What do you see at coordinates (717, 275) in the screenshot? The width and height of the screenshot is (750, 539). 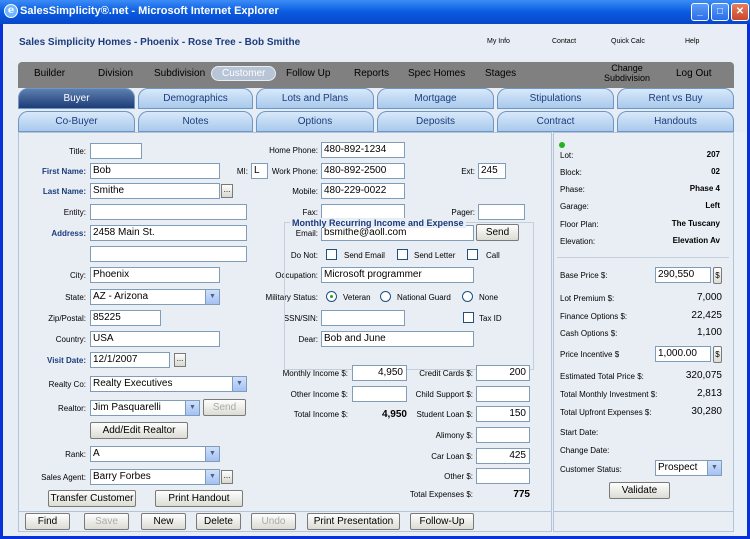 I see `base-price-dollar-button: $` at bounding box center [717, 275].